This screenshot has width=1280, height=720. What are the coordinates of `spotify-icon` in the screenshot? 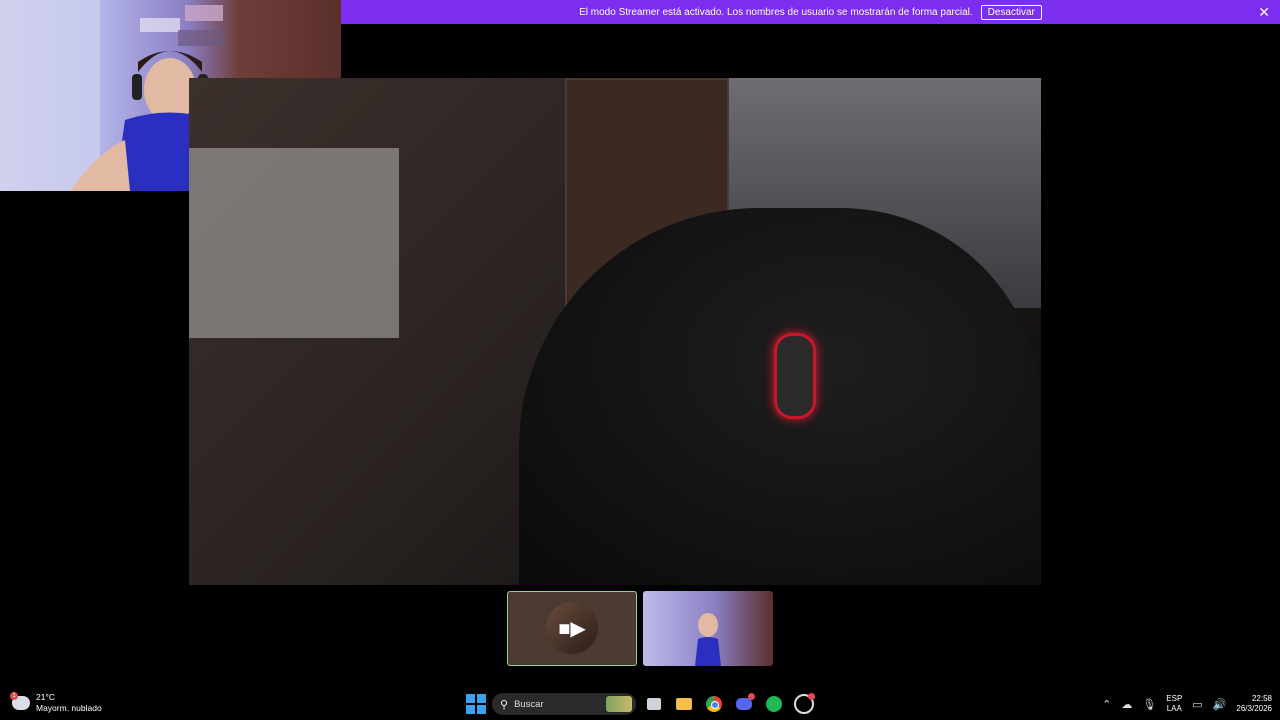 It's located at (774, 704).